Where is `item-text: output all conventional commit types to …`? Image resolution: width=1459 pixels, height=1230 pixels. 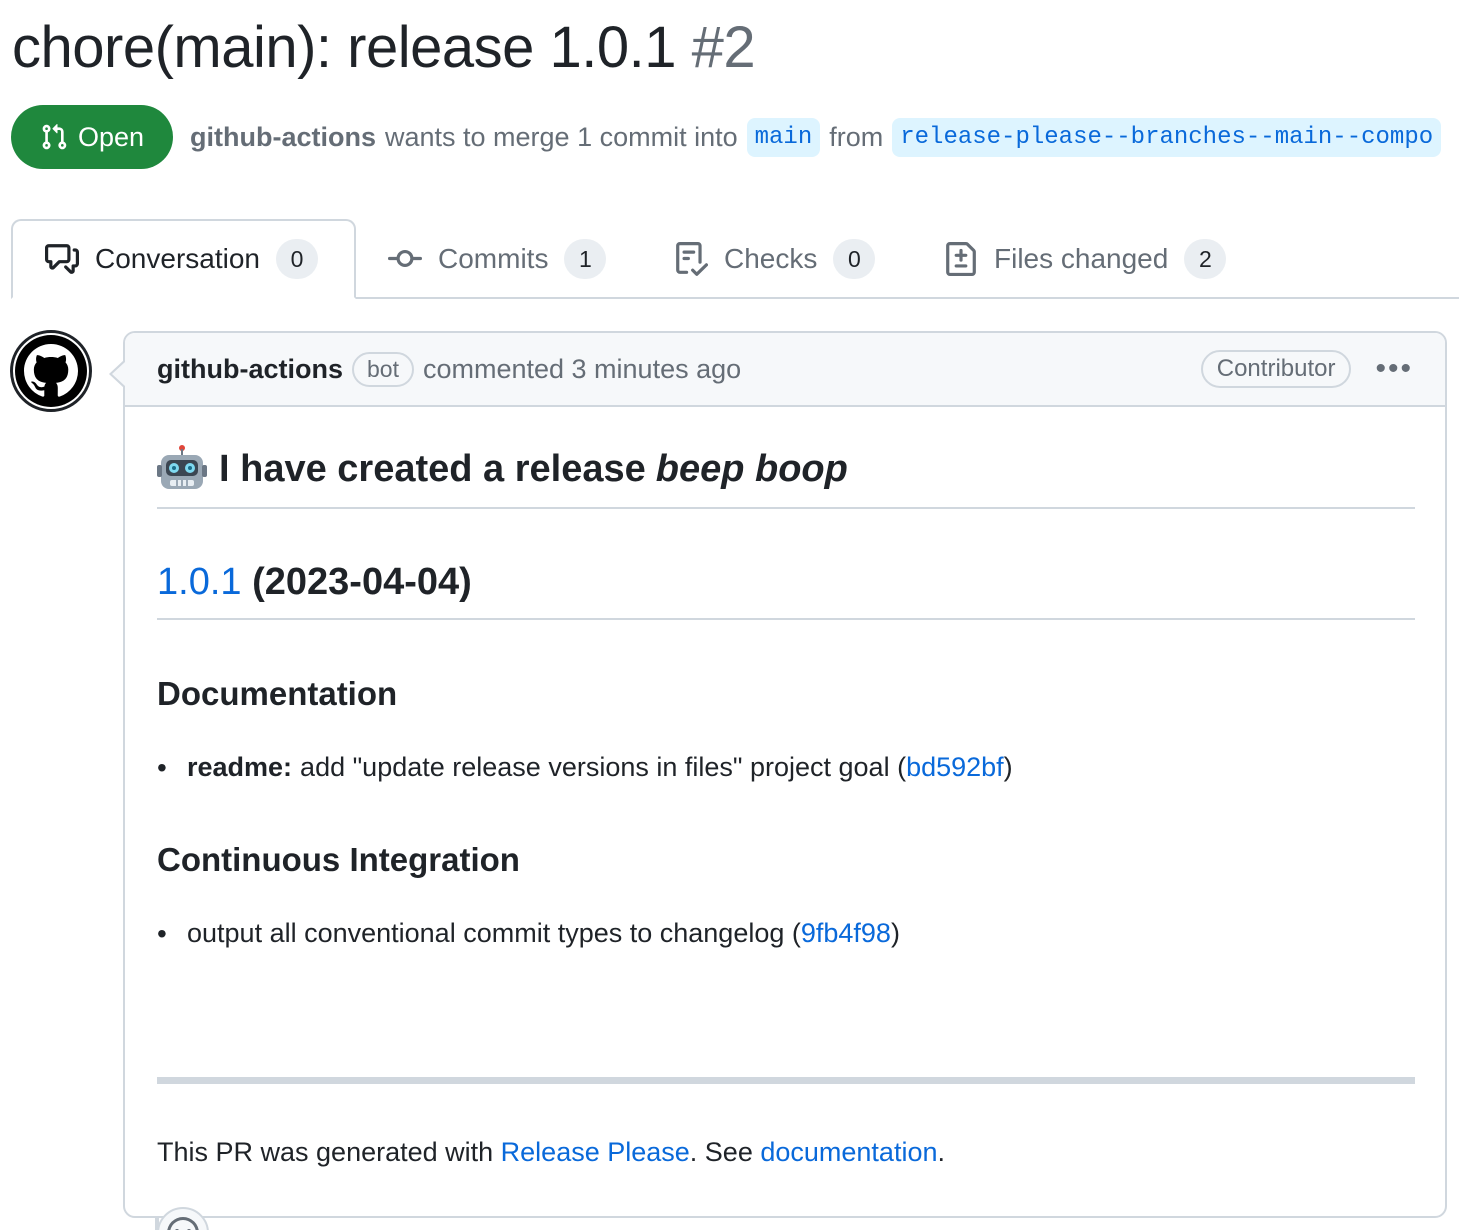 item-text: output all conventional commit types to … is located at coordinates (494, 933).